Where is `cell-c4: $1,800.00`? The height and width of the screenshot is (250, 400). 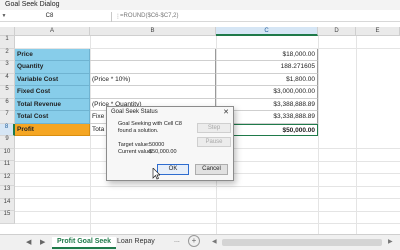 cell-c4: $1,800.00 is located at coordinates (267, 79).